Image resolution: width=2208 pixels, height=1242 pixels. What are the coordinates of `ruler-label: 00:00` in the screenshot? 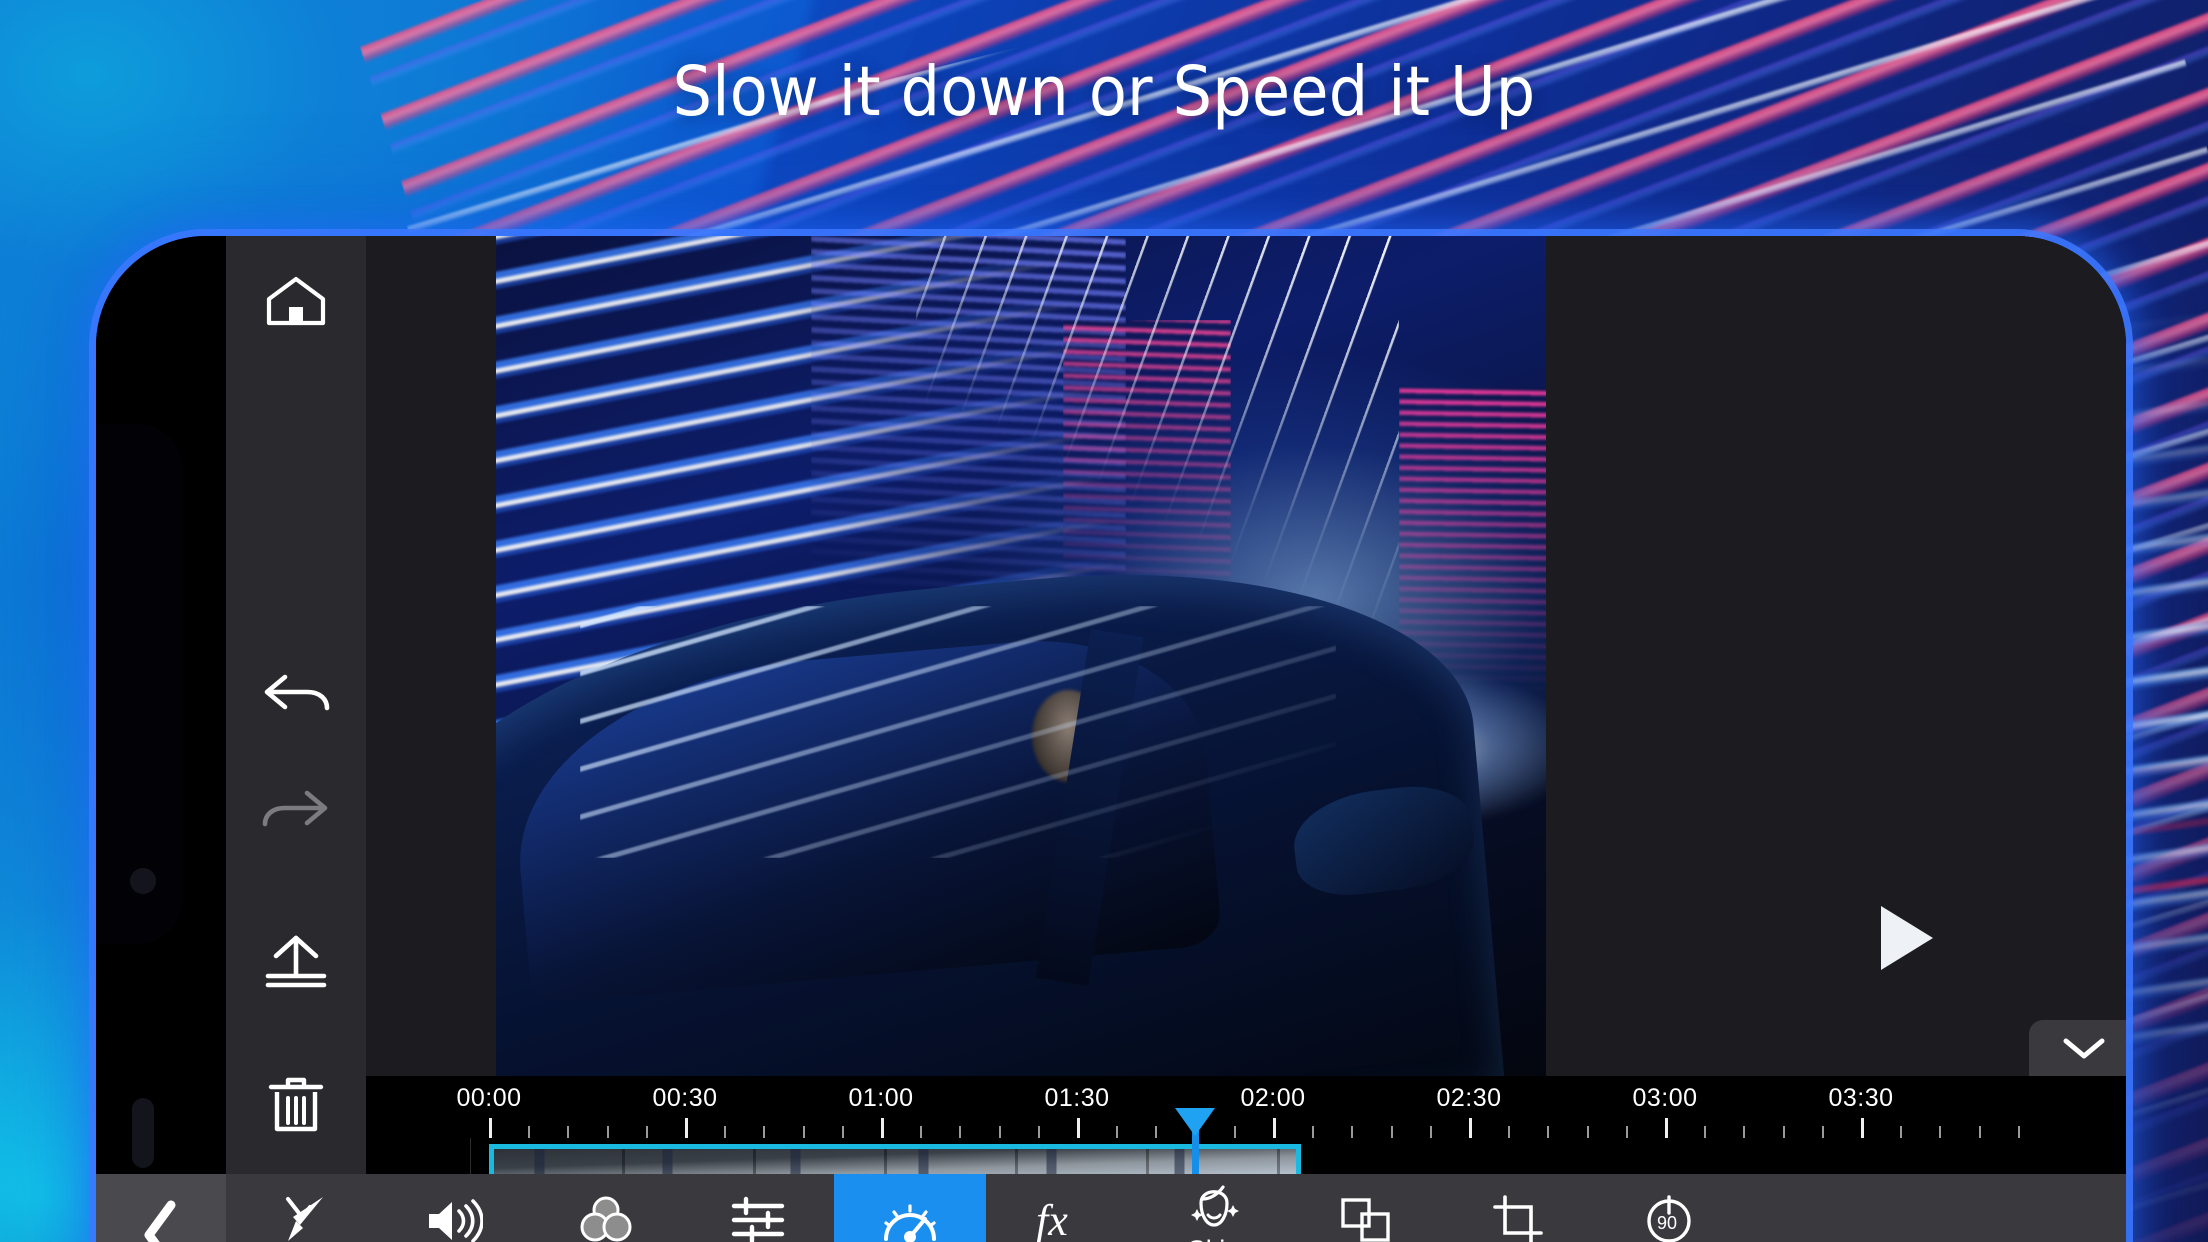 It's located at (489, 1098).